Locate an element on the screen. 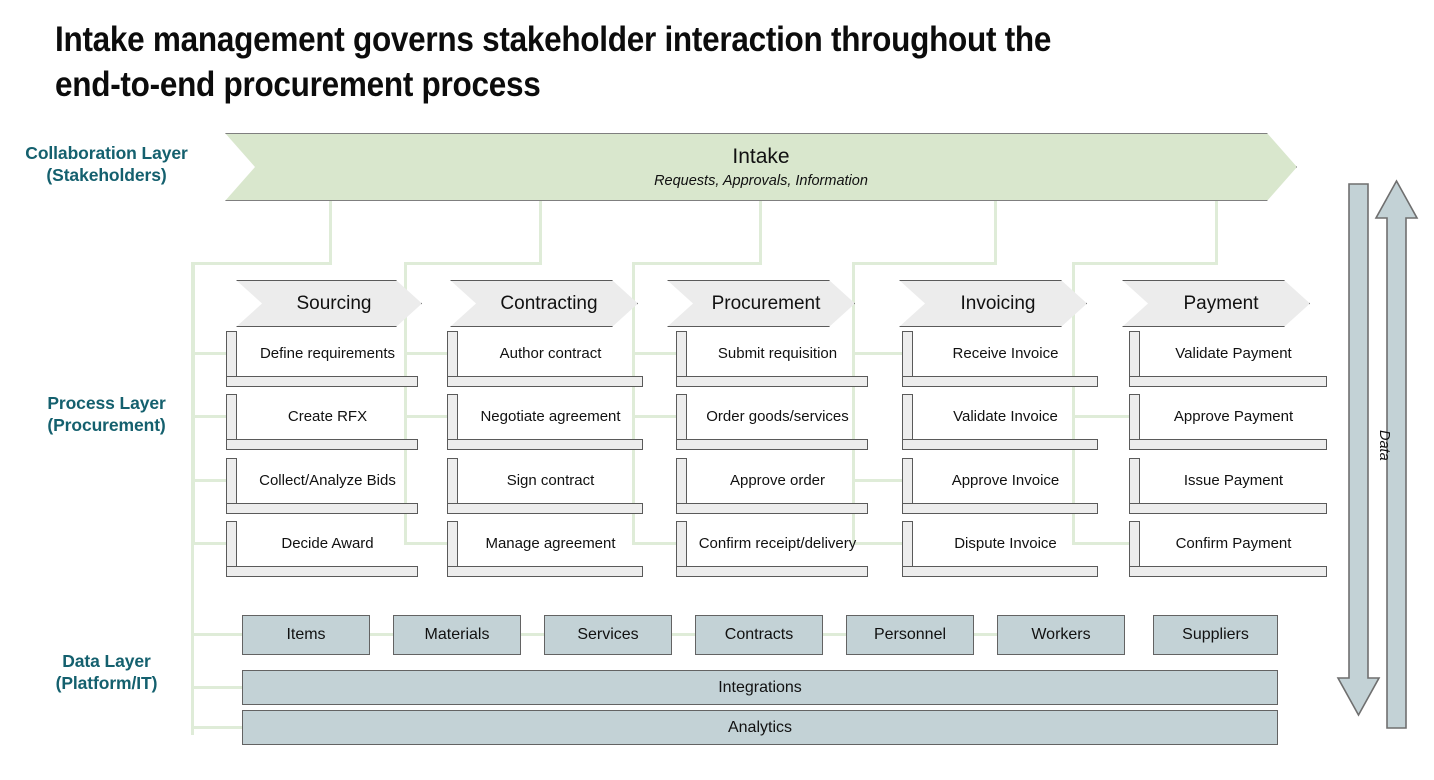 Image resolution: width=1434 pixels, height=780 pixels. task-item: Dispute Invoice is located at coordinates (1000, 549).